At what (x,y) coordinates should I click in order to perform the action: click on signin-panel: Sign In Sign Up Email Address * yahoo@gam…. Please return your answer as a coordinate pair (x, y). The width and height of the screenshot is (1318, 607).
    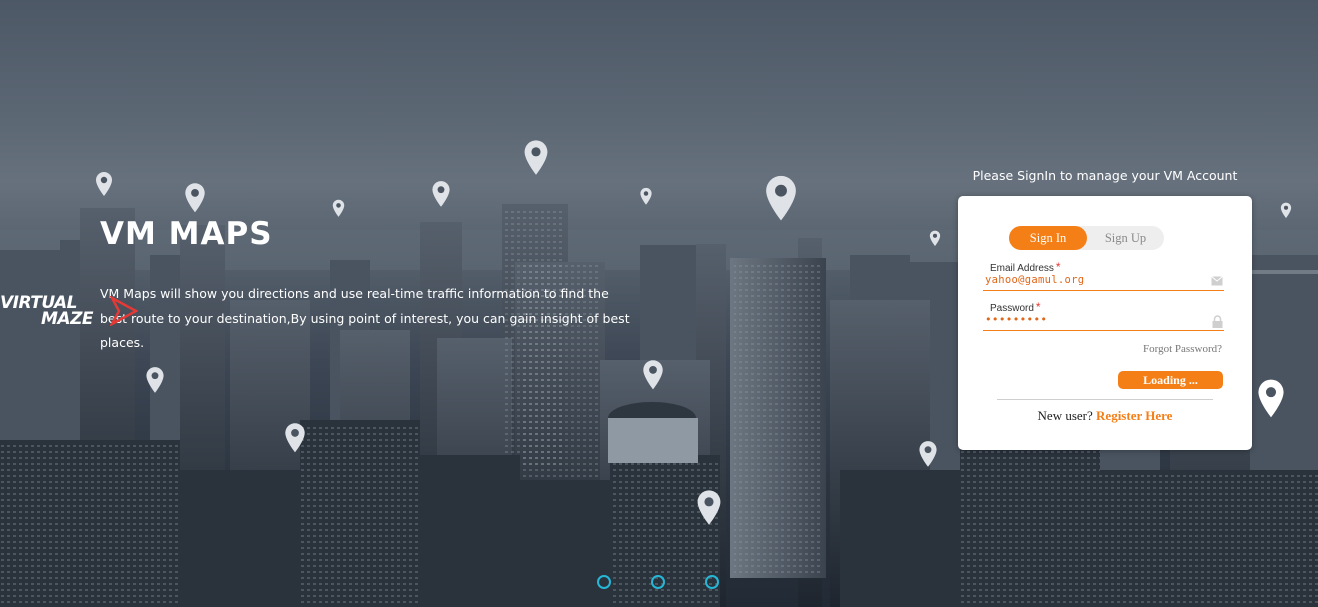
    Looking at the image, I should click on (1105, 323).